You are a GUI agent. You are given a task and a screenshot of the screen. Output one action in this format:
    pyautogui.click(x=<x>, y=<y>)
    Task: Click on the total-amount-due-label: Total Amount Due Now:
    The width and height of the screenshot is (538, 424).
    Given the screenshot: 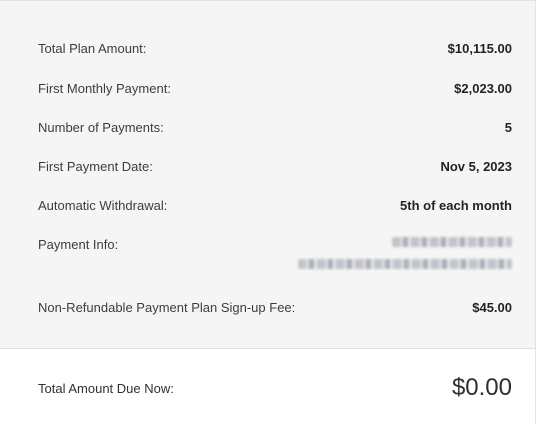 What is the action you would take?
    pyautogui.click(x=106, y=388)
    